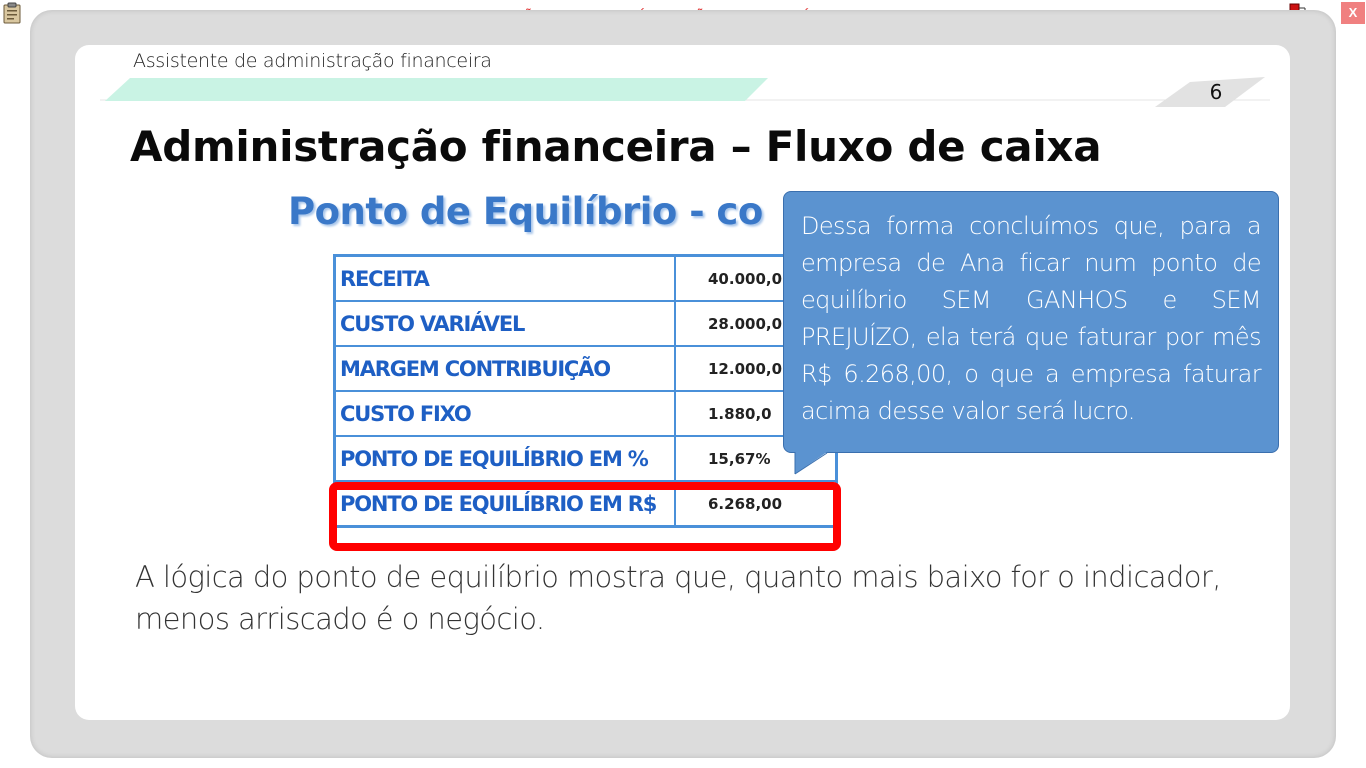  I want to click on table-row: CUSTO VARIÁVEL 28.000,0, so click(585, 323).